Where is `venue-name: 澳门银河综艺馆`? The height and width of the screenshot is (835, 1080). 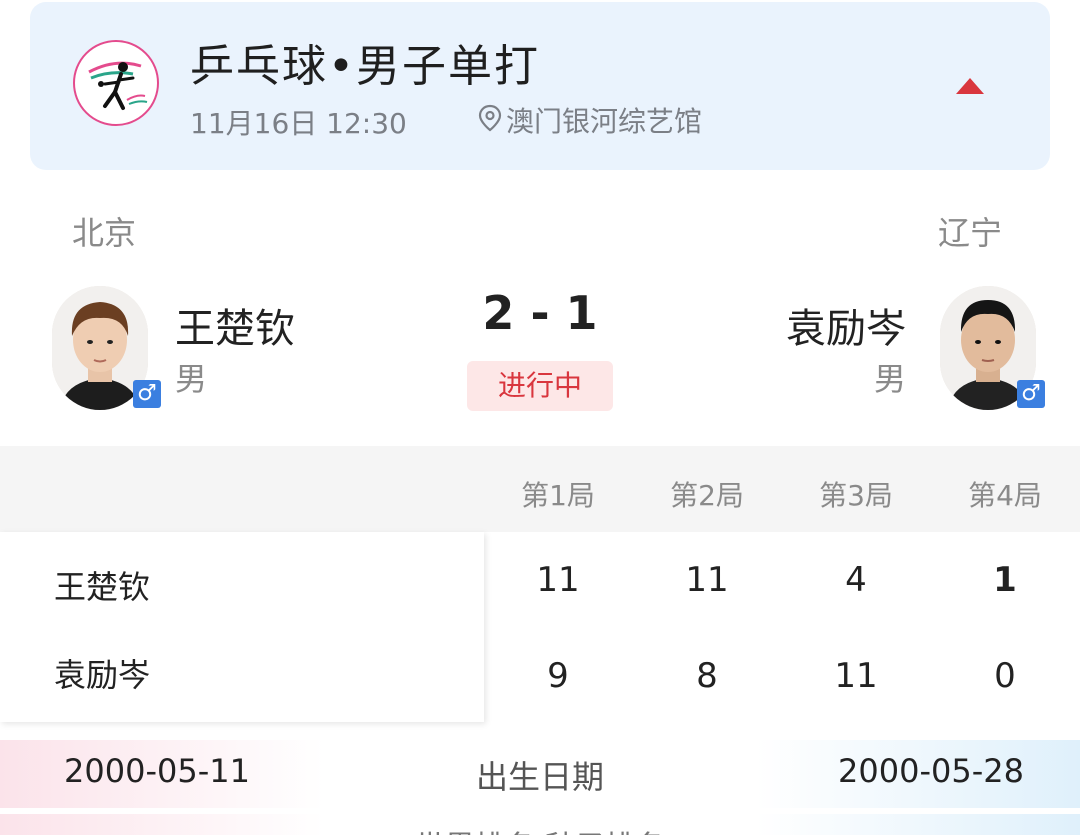
venue-name: 澳门银河综艺馆 is located at coordinates (604, 121).